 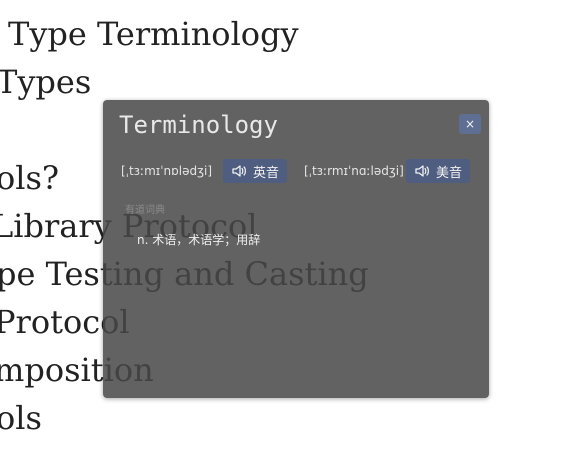 What do you see at coordinates (167, 171) in the screenshot?
I see `uk-phonetic: [ˌtɜːmɪˈnɒlədʒi]` at bounding box center [167, 171].